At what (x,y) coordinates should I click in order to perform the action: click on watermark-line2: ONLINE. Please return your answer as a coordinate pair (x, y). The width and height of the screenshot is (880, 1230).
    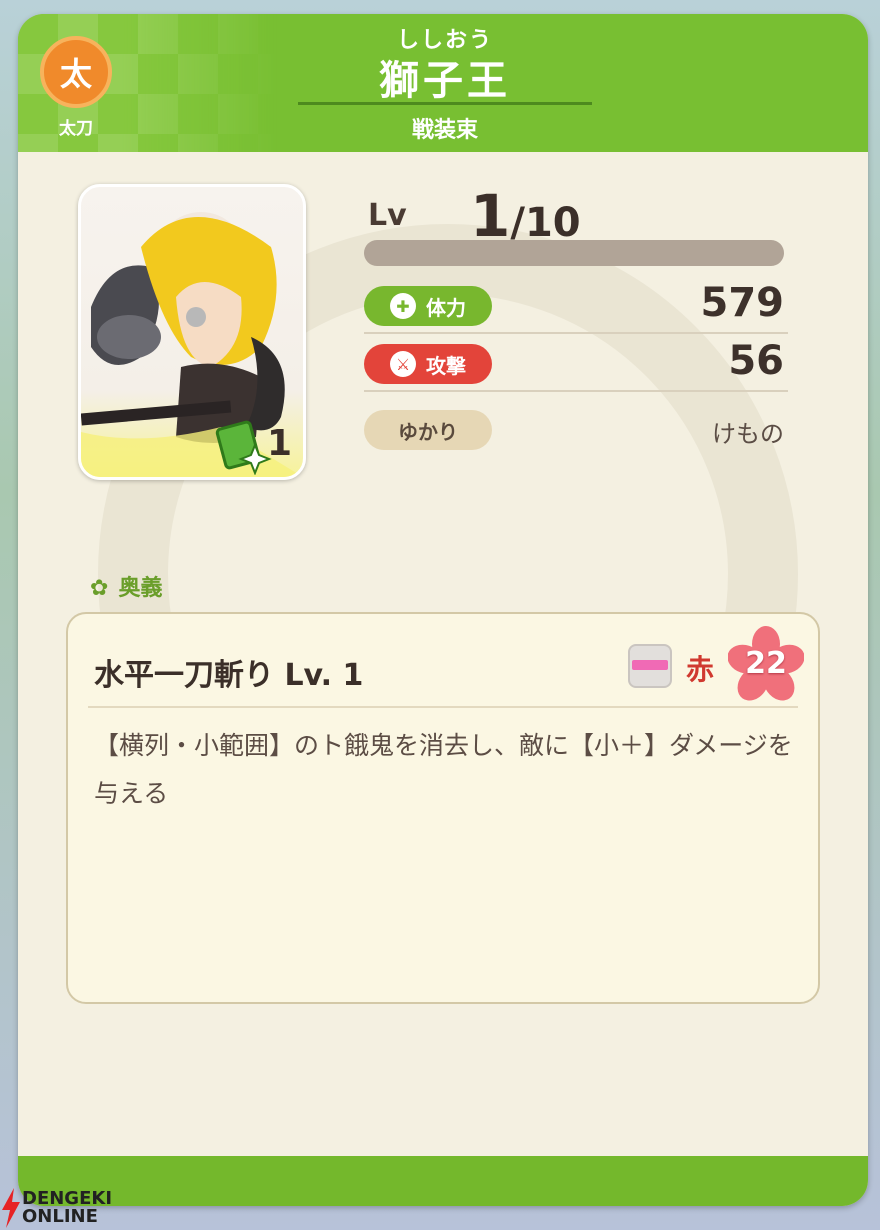
    Looking at the image, I should click on (60, 1216).